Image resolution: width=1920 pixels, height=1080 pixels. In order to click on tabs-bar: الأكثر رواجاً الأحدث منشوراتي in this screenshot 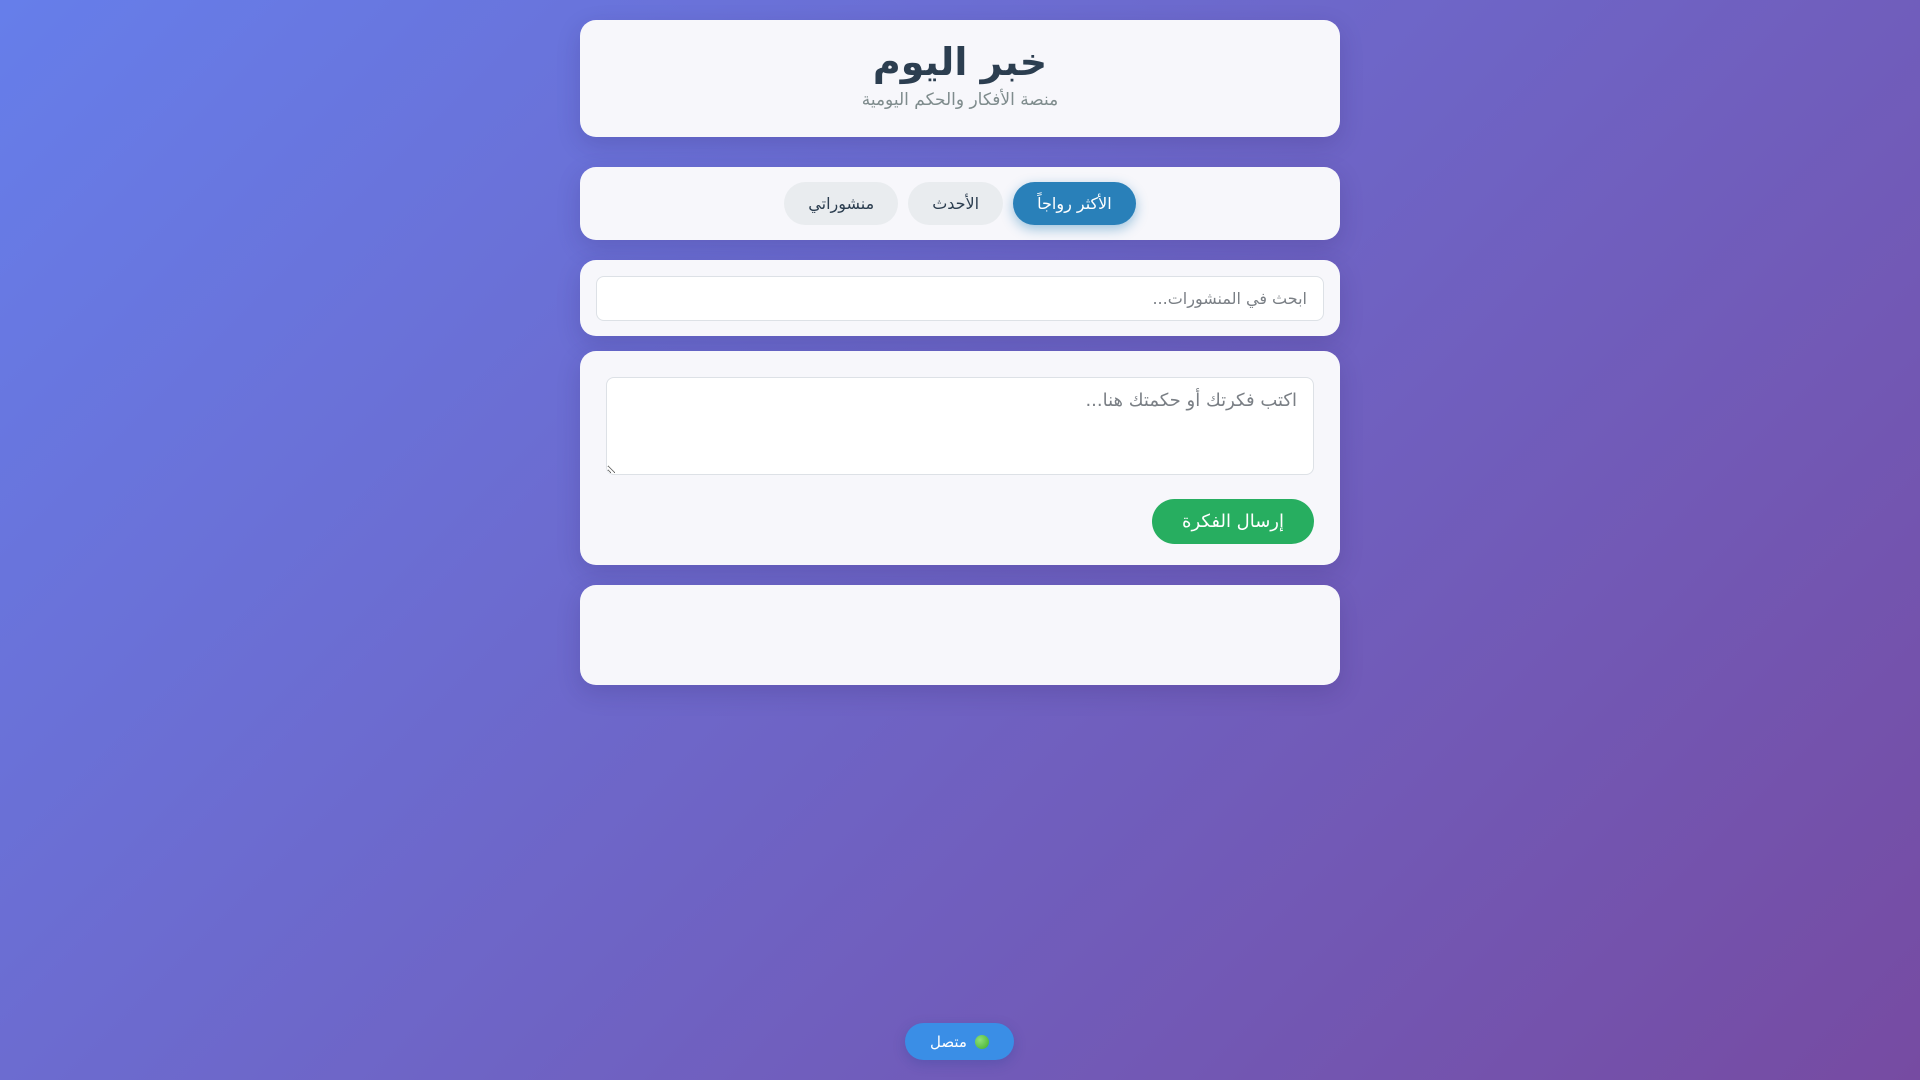, I will do `click(960, 203)`.